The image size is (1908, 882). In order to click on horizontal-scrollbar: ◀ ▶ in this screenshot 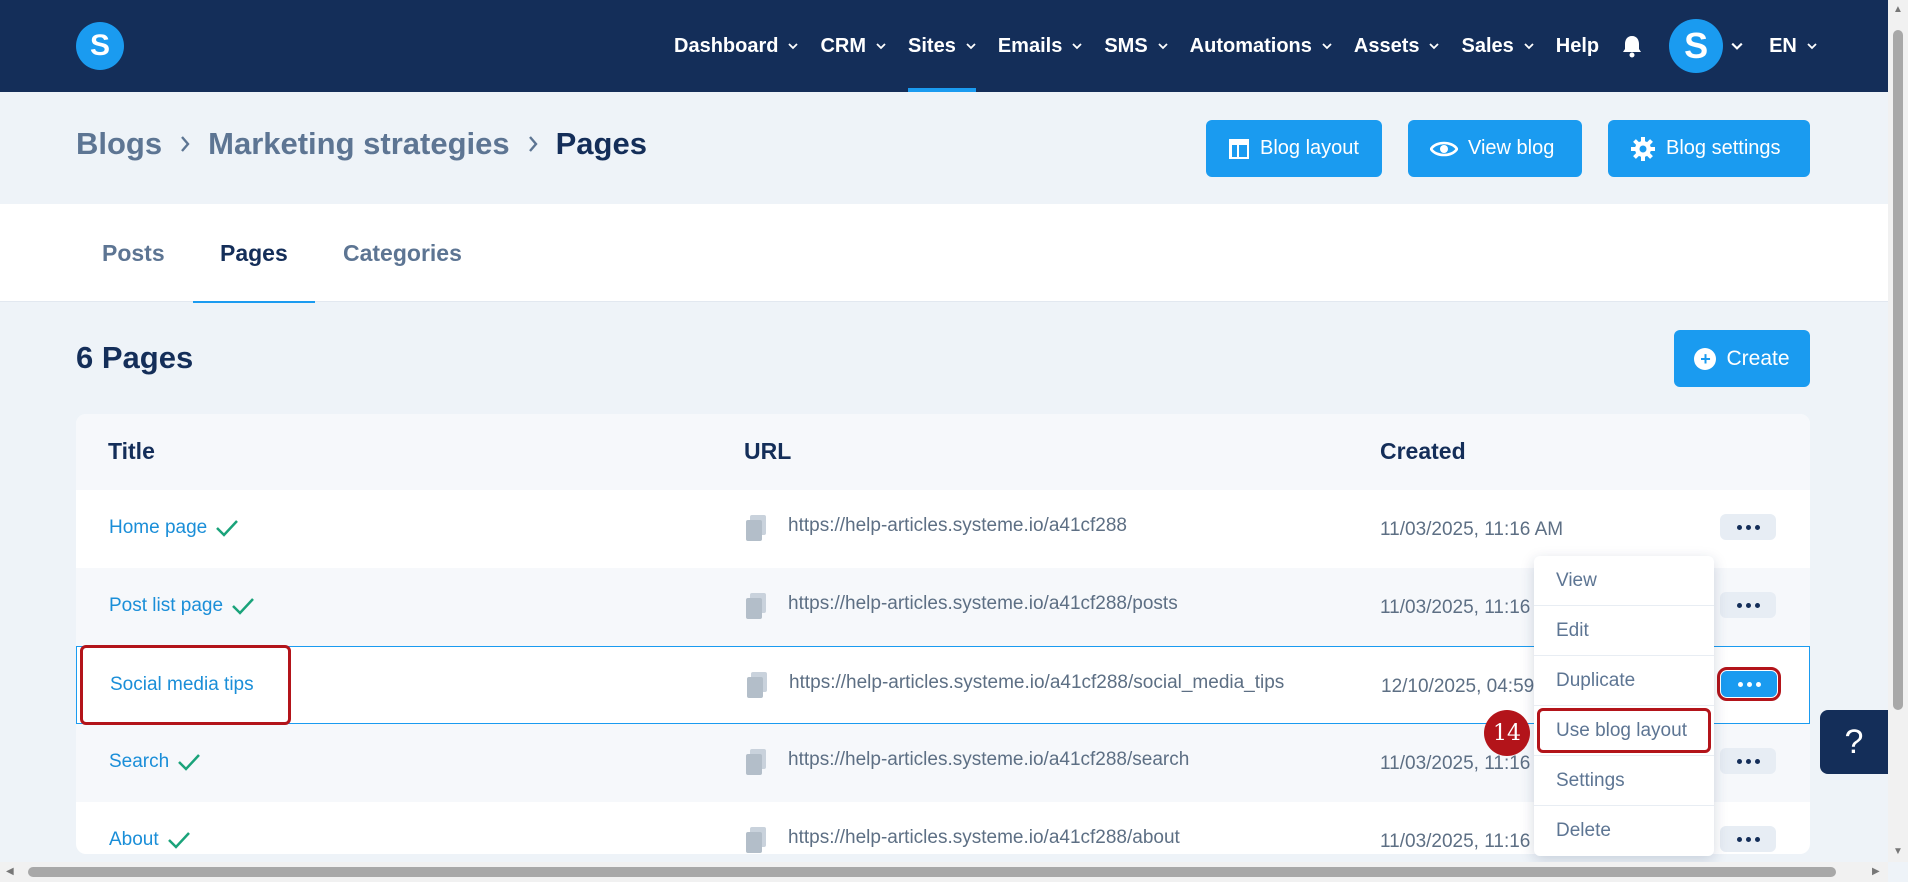, I will do `click(944, 872)`.